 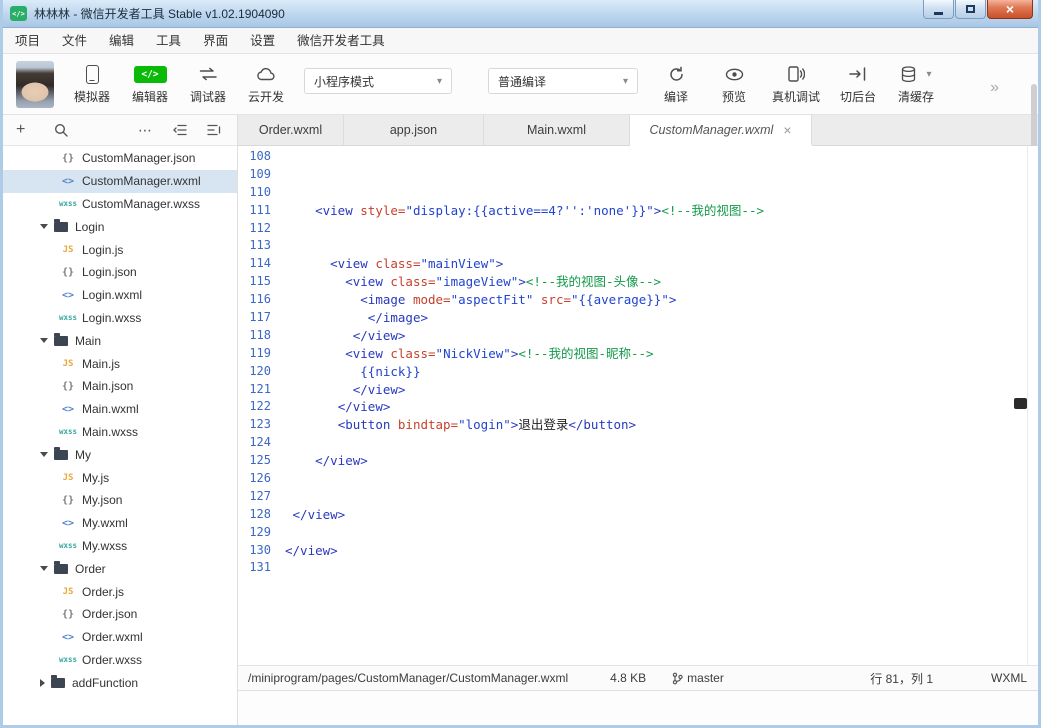 What do you see at coordinates (557, 130) in the screenshot?
I see `tab-Main.wxml: Main.wxml` at bounding box center [557, 130].